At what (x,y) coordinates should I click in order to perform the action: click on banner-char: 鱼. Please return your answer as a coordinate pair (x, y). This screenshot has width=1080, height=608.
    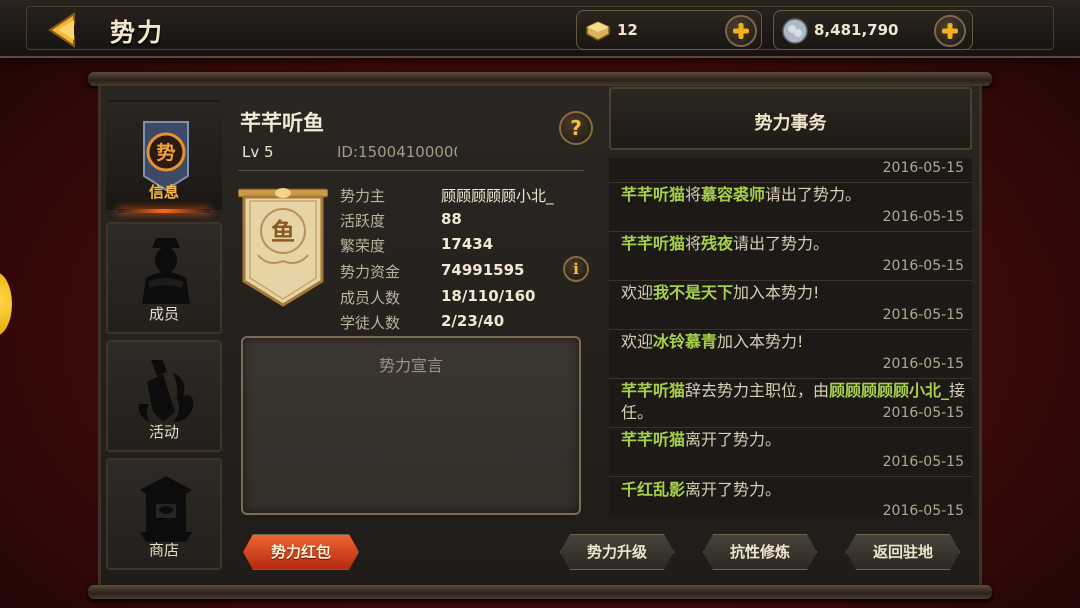
    Looking at the image, I should click on (283, 232).